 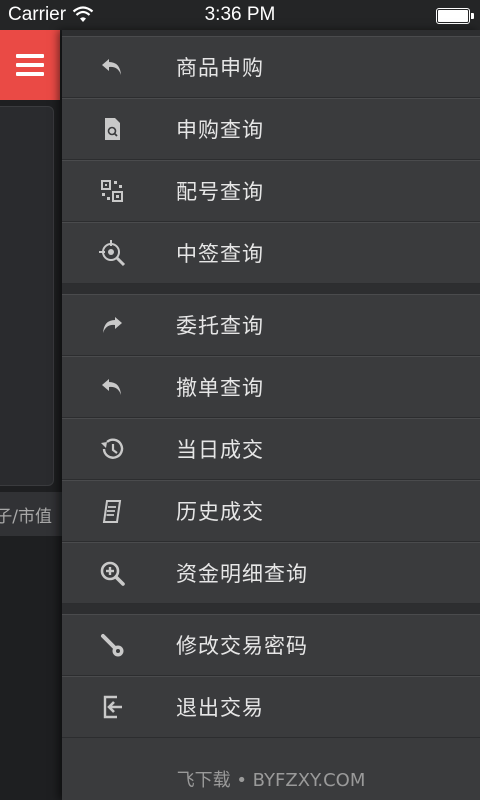 I want to click on menu-item: 资金明细查询, so click(x=271, y=573).